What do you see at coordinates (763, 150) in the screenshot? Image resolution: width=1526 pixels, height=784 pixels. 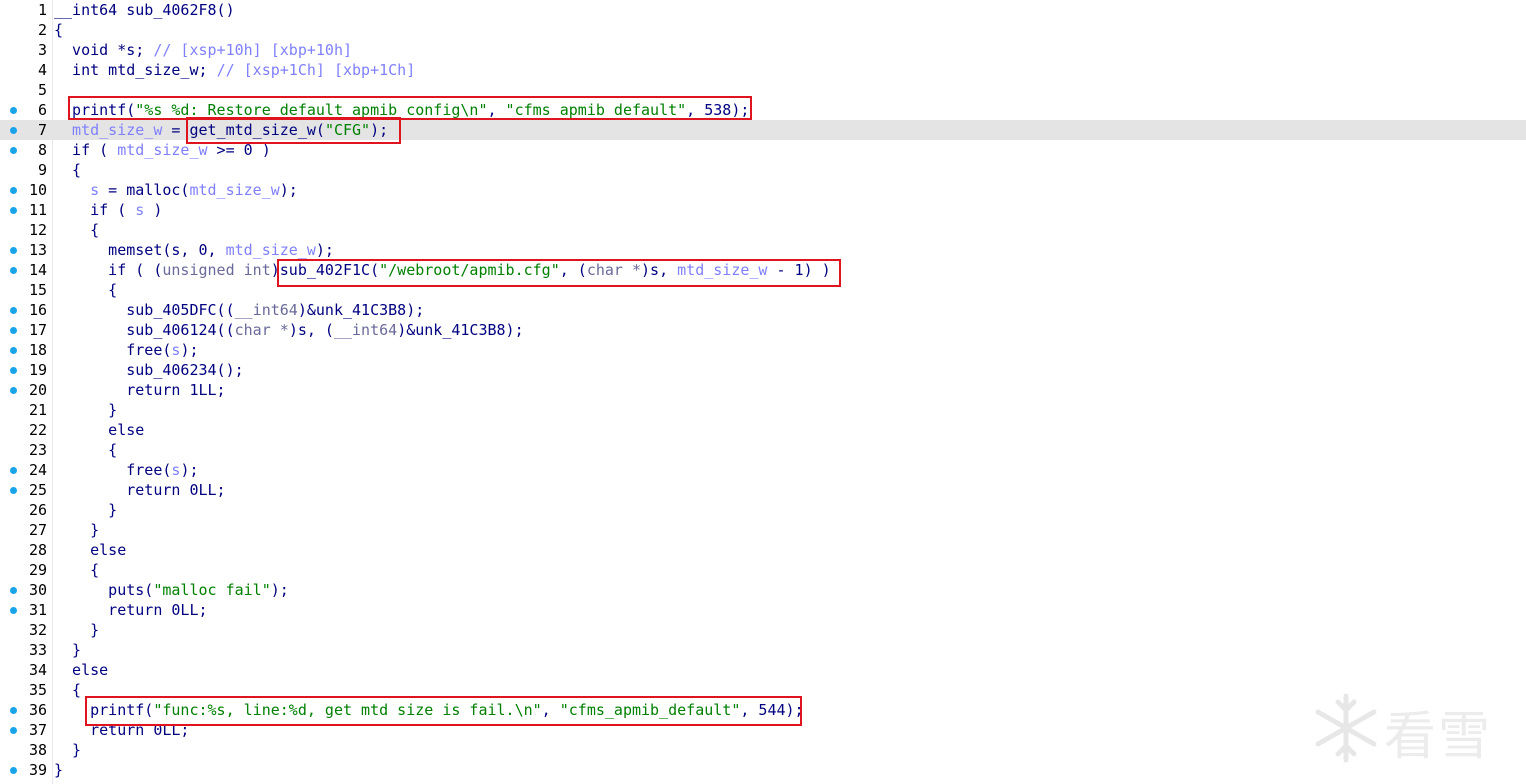 I see `code-line: 8 if ( mtd_size_w >= 0 )` at bounding box center [763, 150].